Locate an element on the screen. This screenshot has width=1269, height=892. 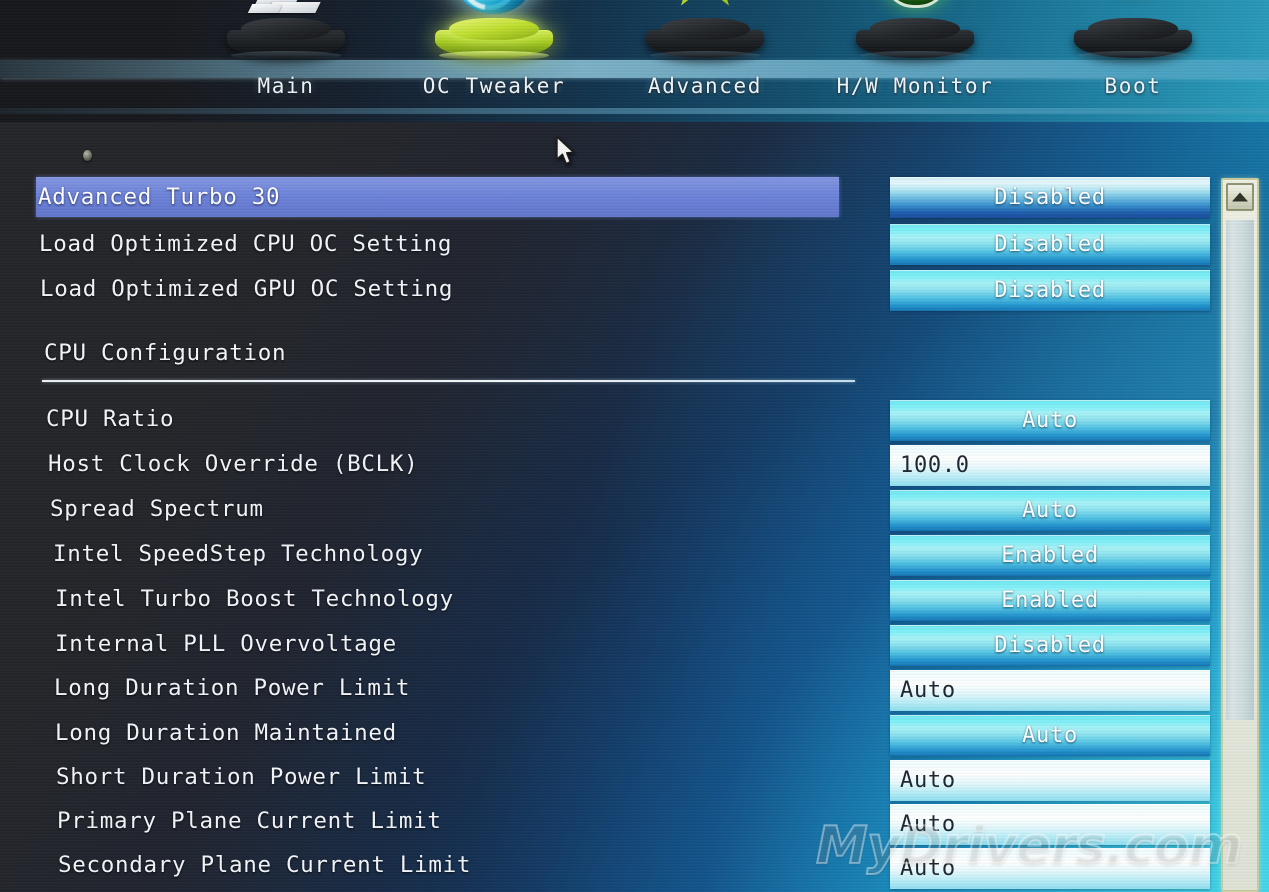
arrow-pointer-icon is located at coordinates (567, 152).